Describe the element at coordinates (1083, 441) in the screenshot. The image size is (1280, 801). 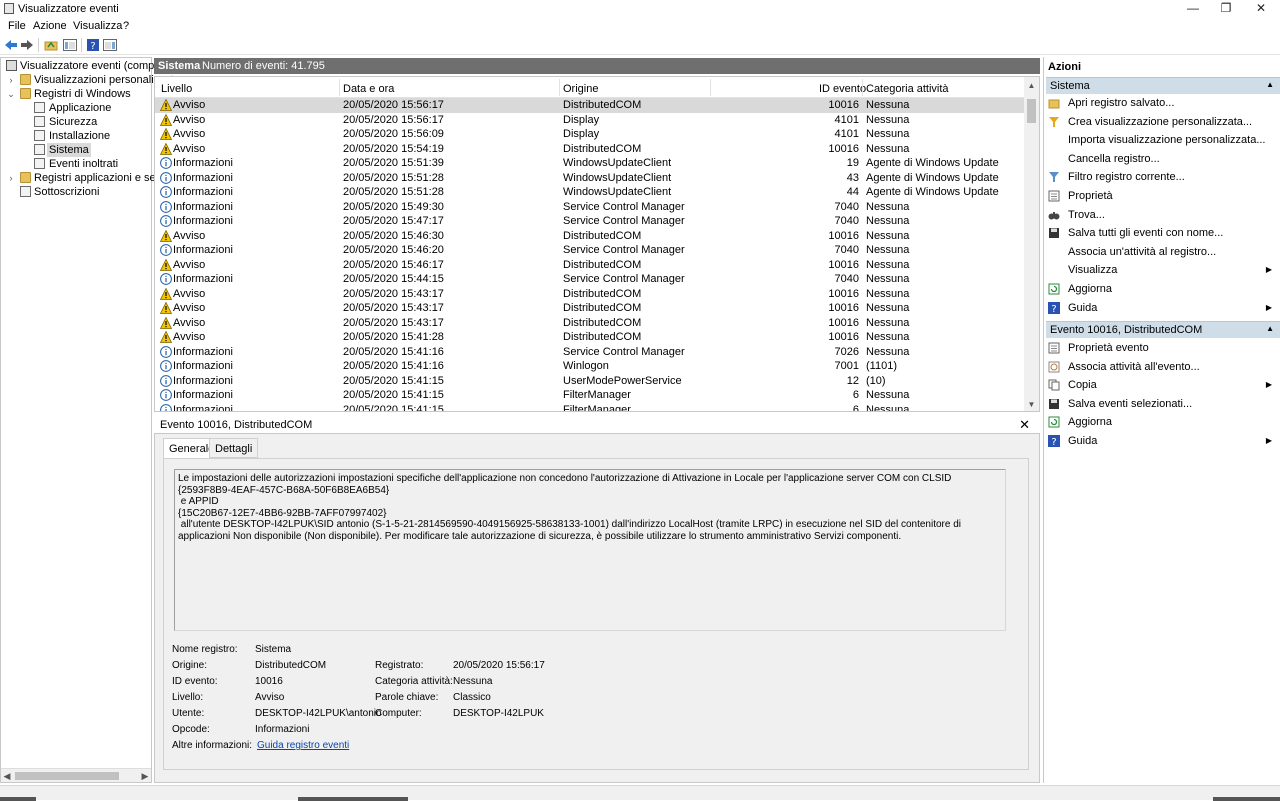
I see `action-label: Guida` at that location.